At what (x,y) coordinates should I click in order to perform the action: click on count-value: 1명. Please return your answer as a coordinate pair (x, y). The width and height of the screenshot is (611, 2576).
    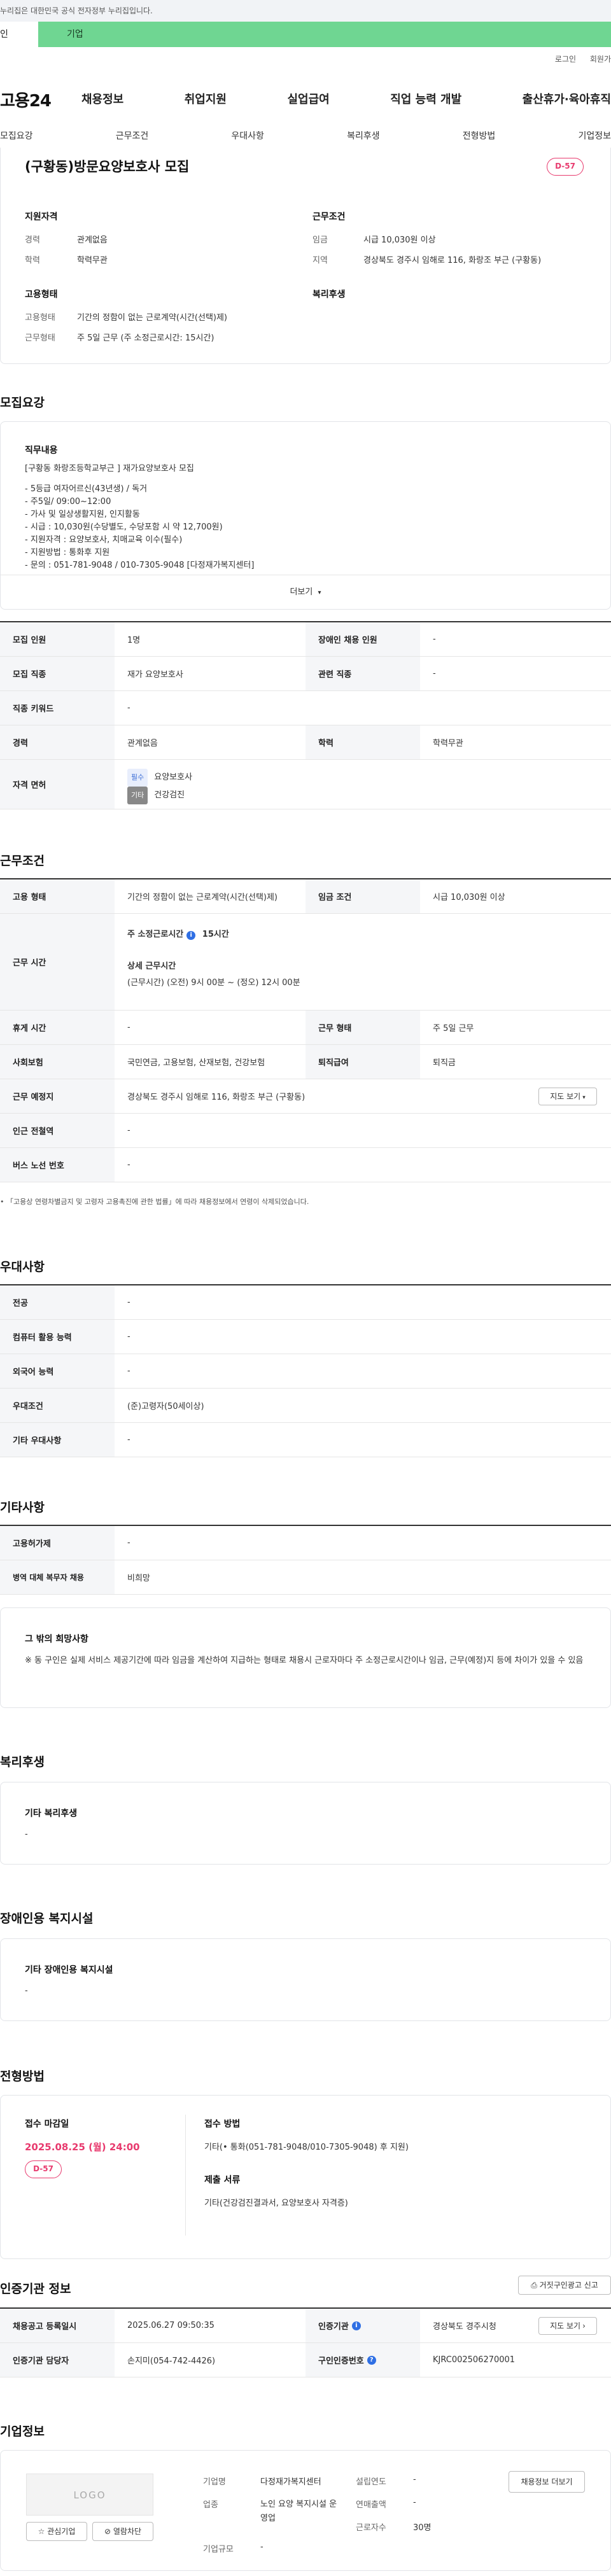
    Looking at the image, I should click on (134, 640).